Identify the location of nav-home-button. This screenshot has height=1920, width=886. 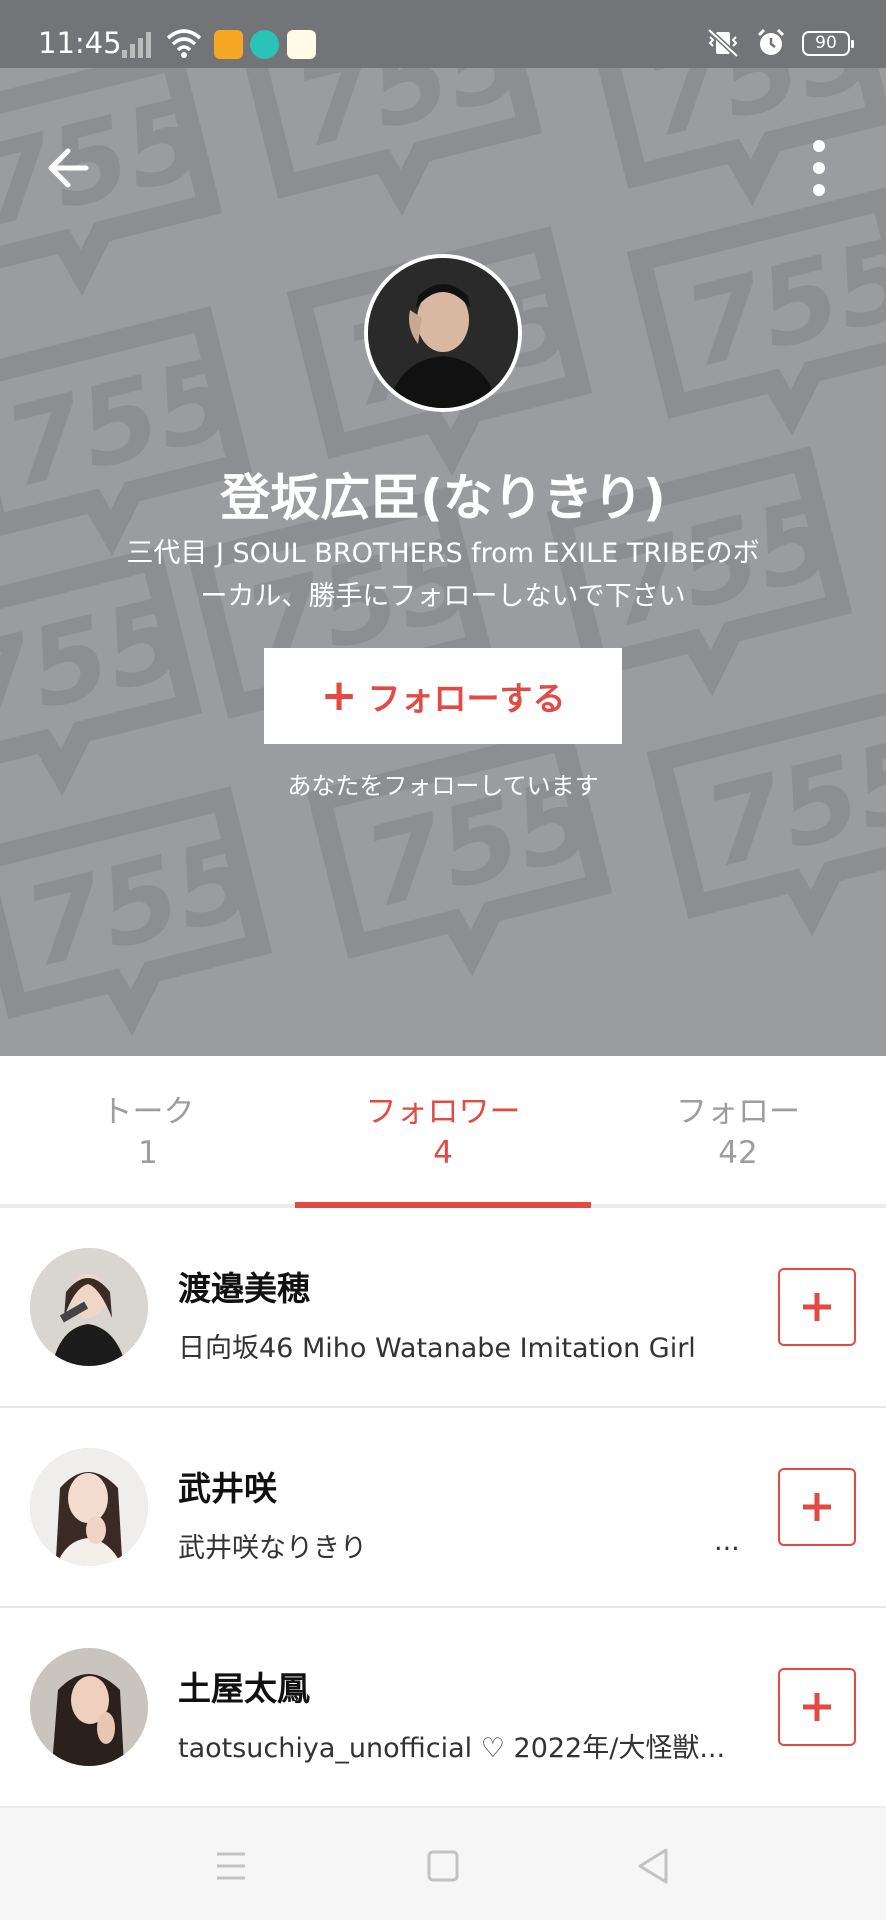
(443, 1866).